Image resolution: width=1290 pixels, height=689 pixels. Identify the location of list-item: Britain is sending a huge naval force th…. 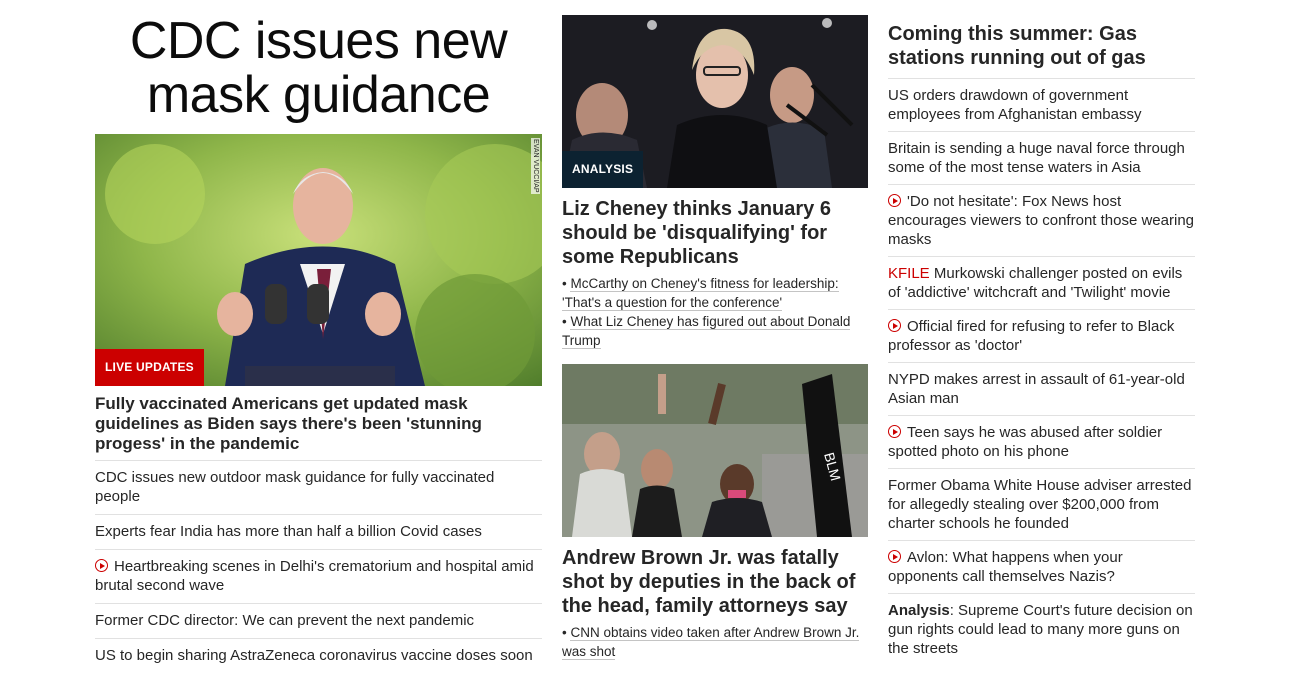
(1041, 157).